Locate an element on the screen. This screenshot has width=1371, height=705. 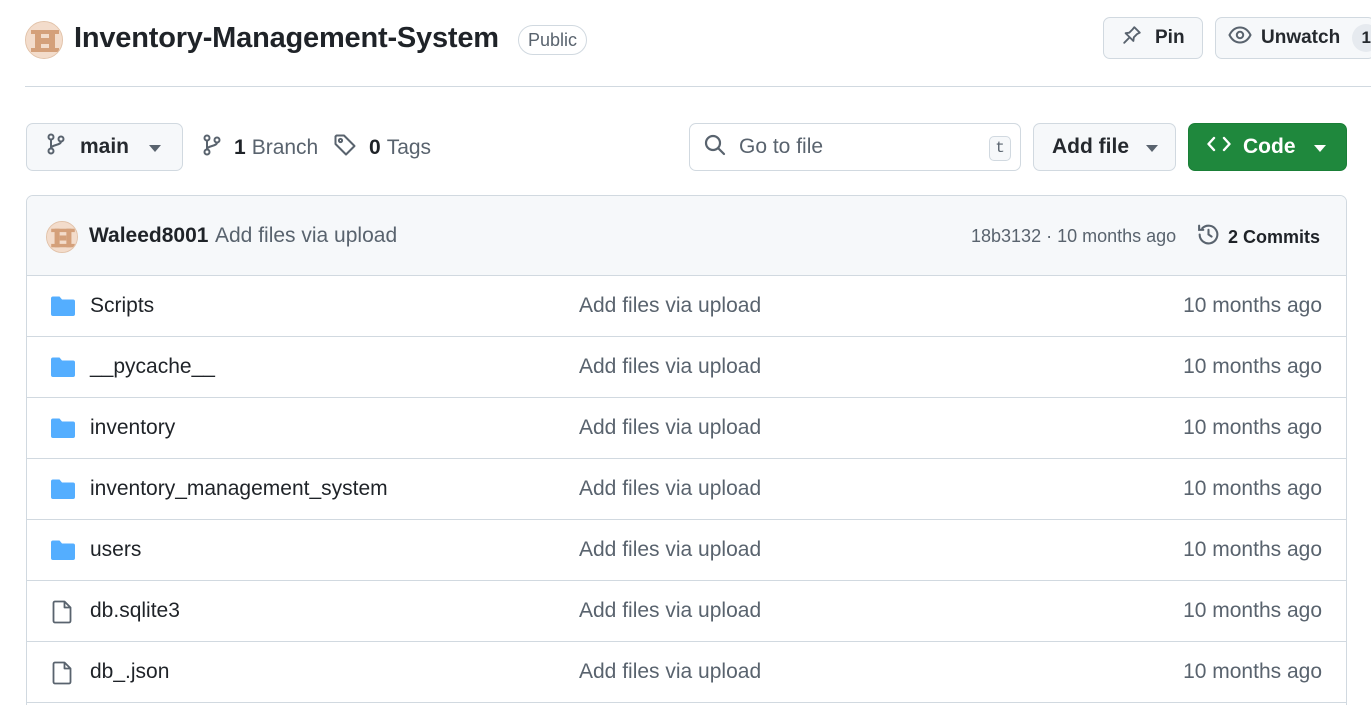
visibility-badge: Public is located at coordinates (553, 40).